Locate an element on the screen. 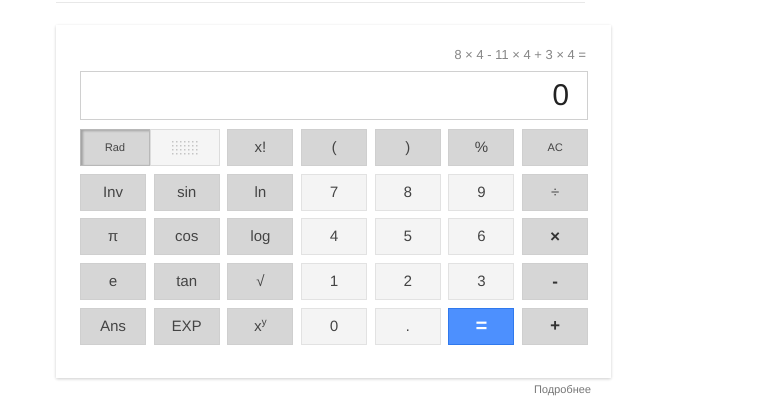  digit-button: 6 is located at coordinates (481, 237).